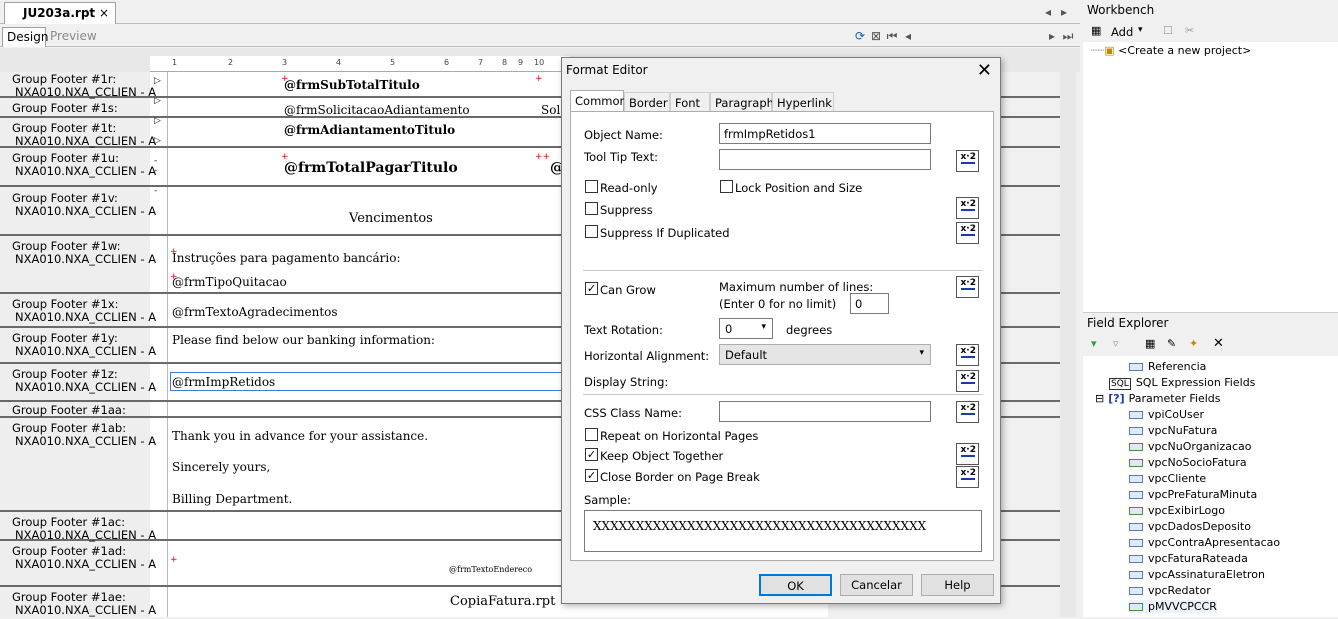  I want to click on field-texto-endereco: @frmTextoEndereco, so click(490, 569).